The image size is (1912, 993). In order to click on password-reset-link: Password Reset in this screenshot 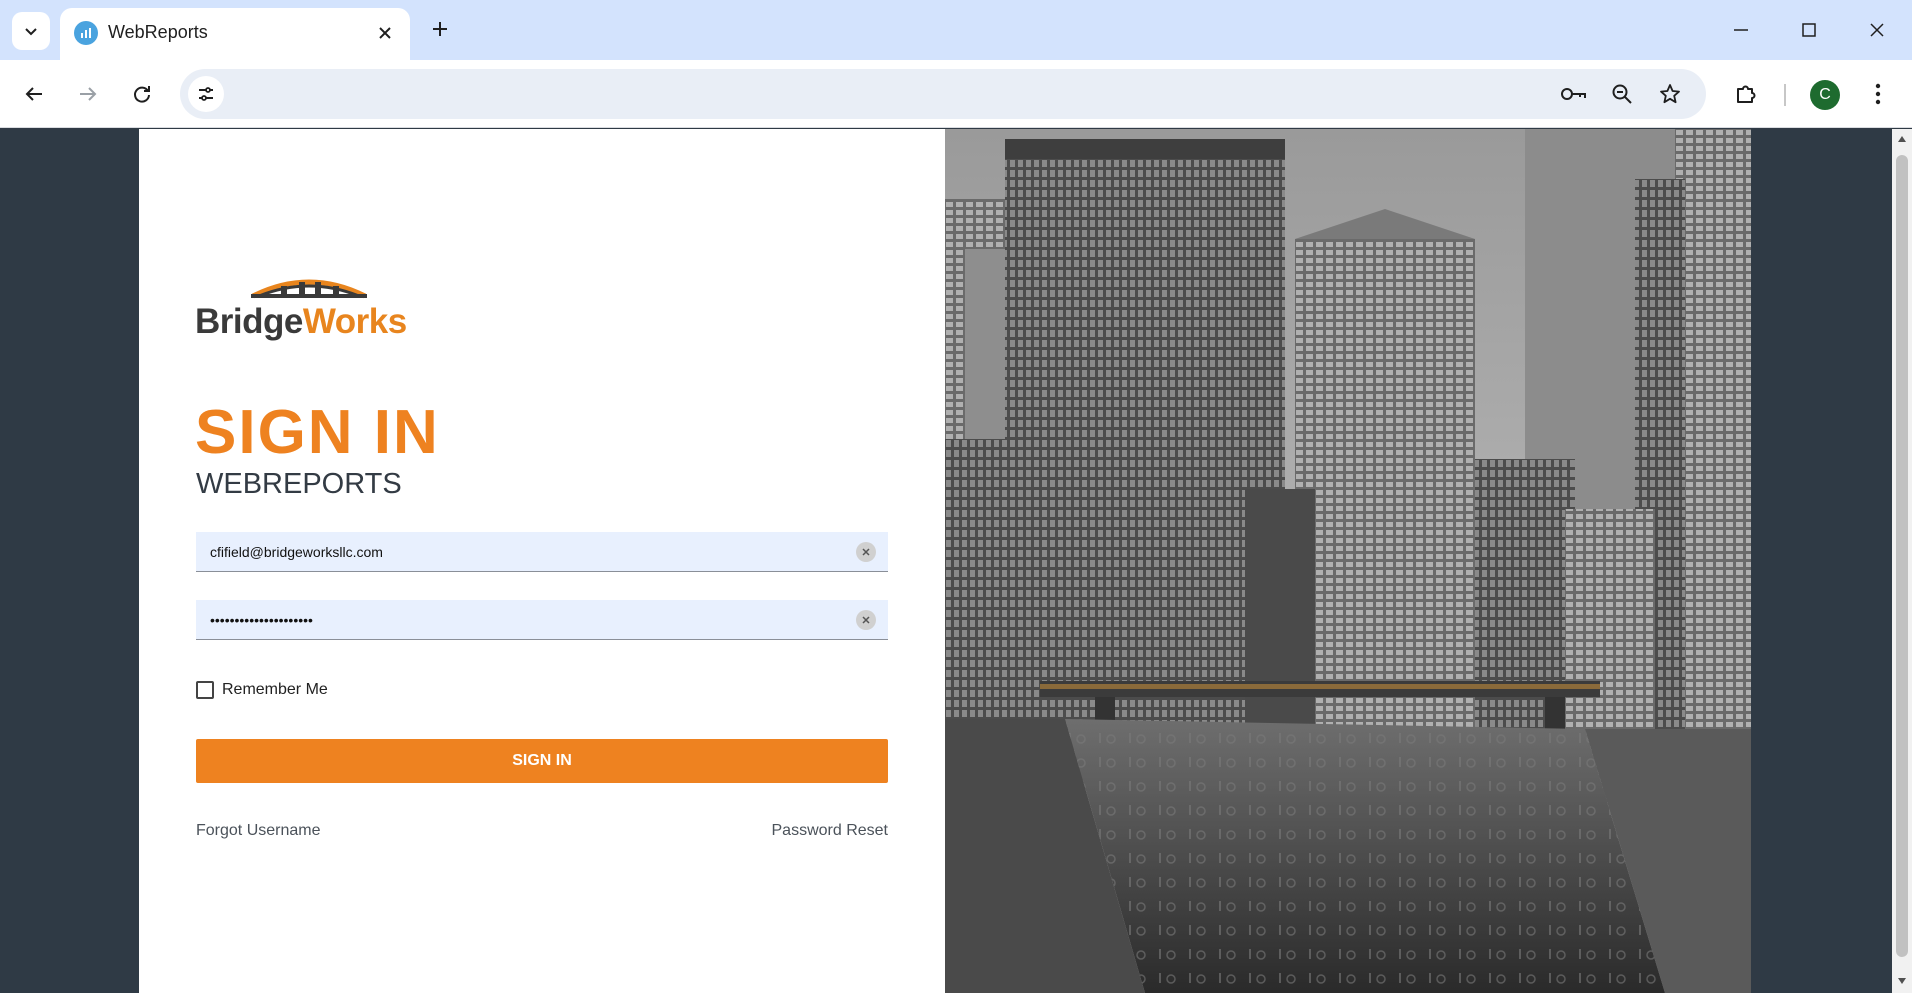, I will do `click(830, 831)`.